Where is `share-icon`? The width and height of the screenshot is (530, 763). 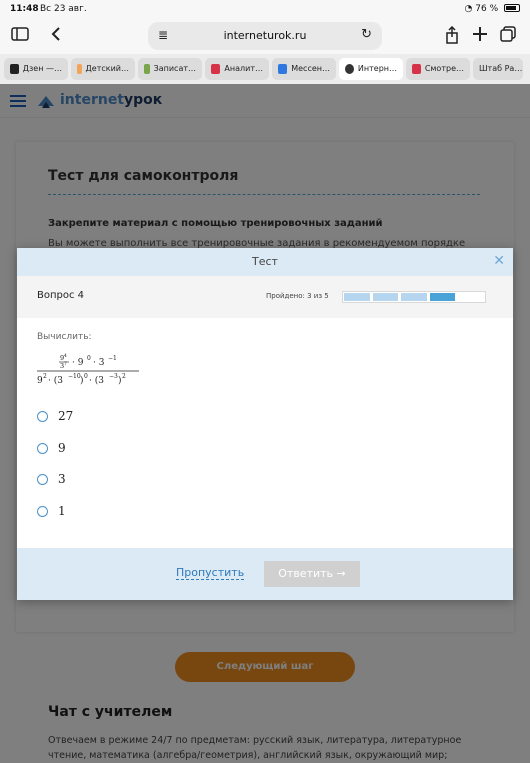
share-icon is located at coordinates (452, 35).